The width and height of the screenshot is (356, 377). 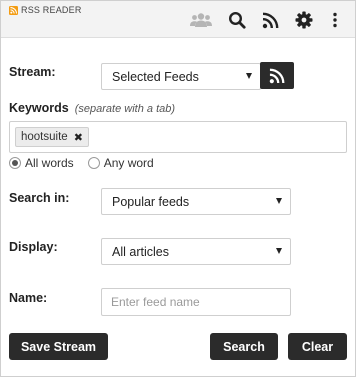 I want to click on match-all-words-option: All words, so click(x=41, y=163).